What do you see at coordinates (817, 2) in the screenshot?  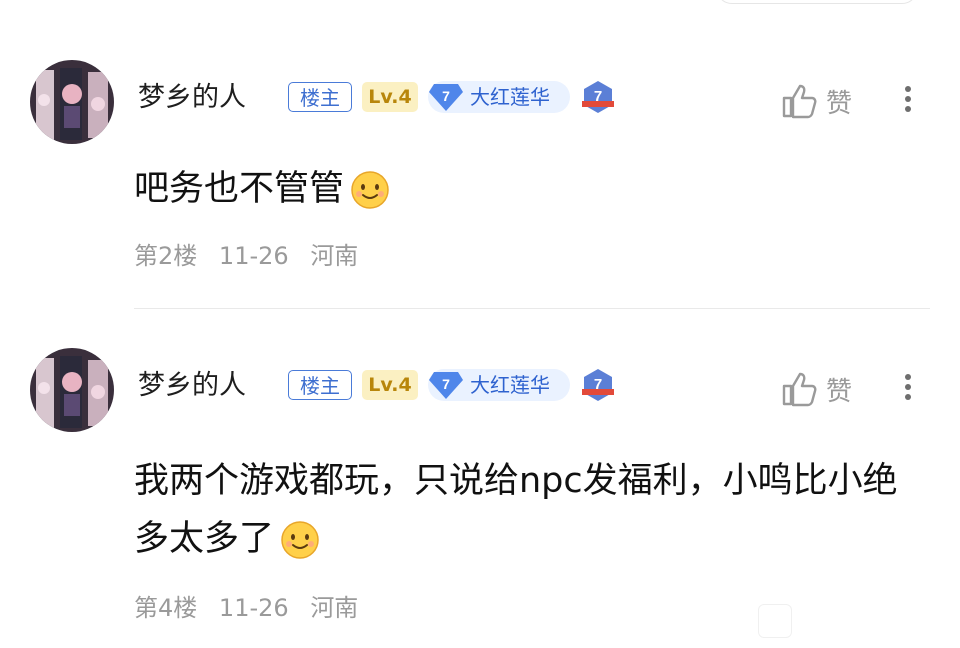 I see `top-input-pill` at bounding box center [817, 2].